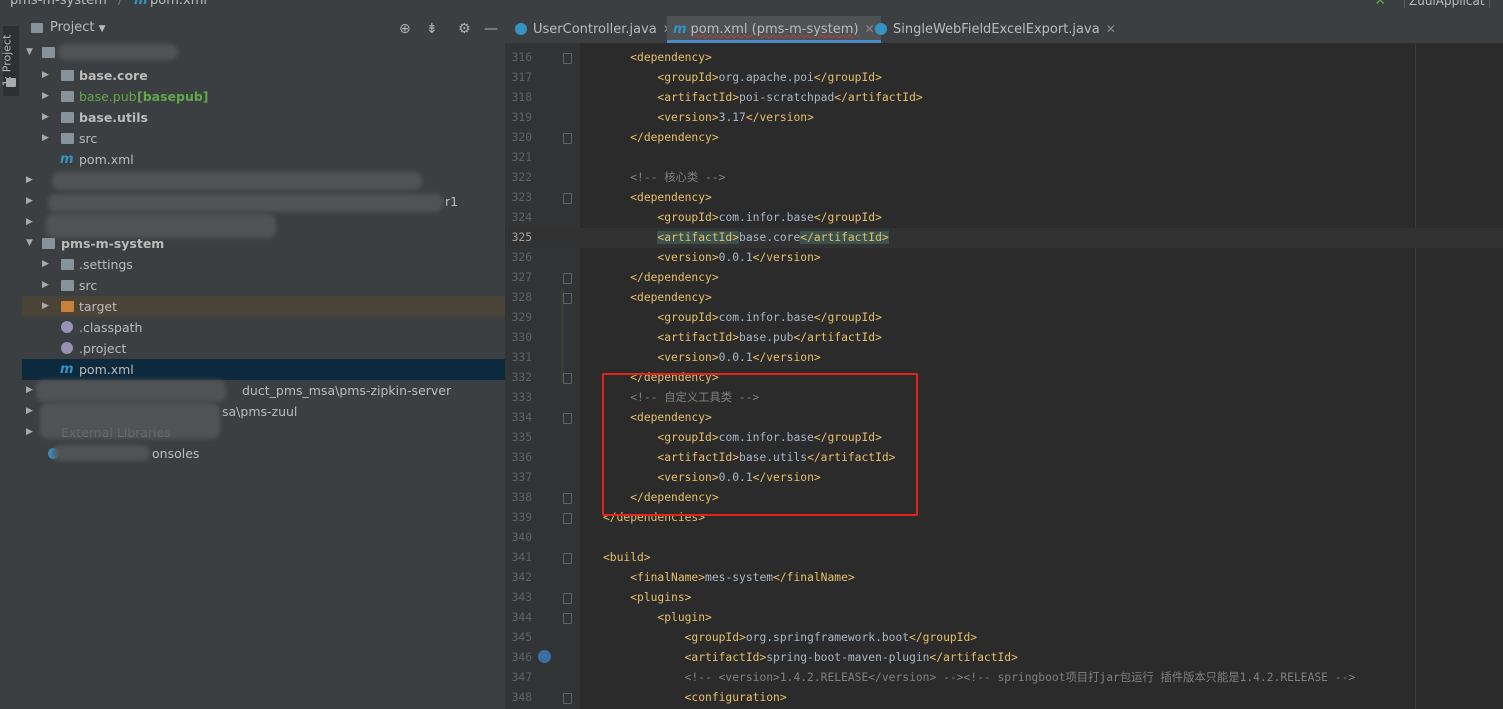 This screenshot has height=709, width=1503. What do you see at coordinates (263, 264) in the screenshot?
I see `tree-row-settings: ▶ .settings` at bounding box center [263, 264].